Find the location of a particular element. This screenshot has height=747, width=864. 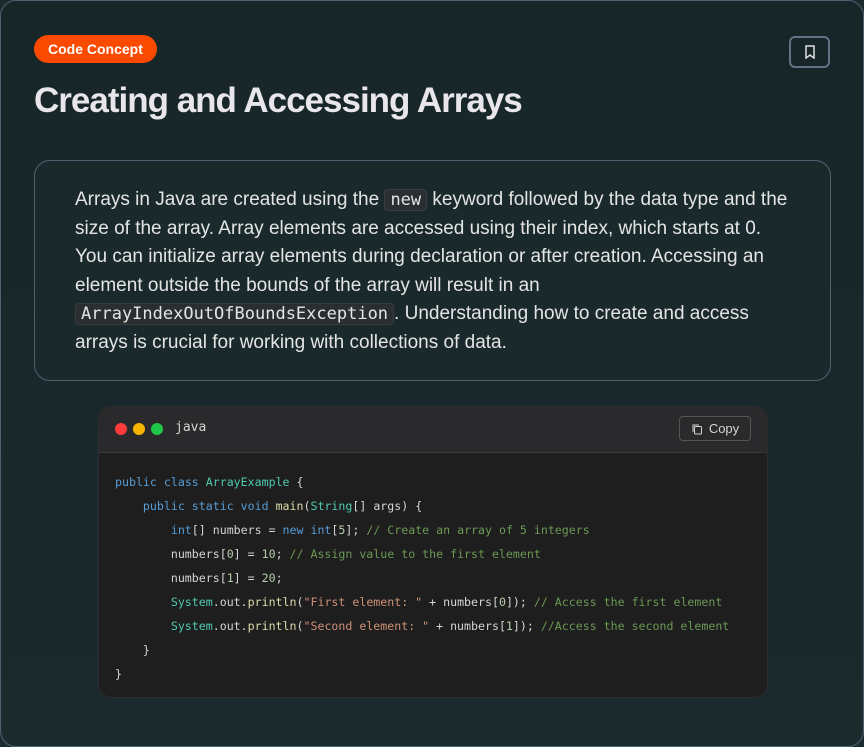

code-token-tx: [] numbers = is located at coordinates (237, 530).